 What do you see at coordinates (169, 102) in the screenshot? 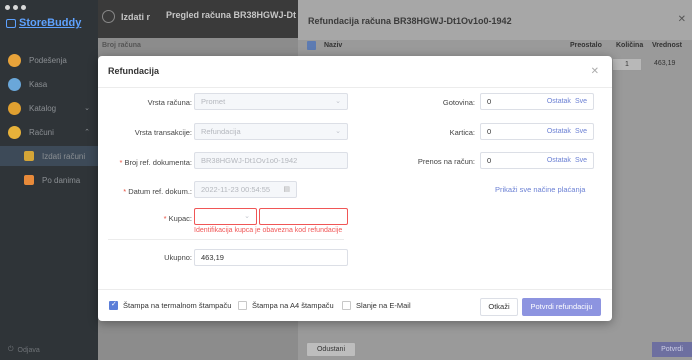
I see `label-vrsta-racuna: Vrsta računa:` at bounding box center [169, 102].